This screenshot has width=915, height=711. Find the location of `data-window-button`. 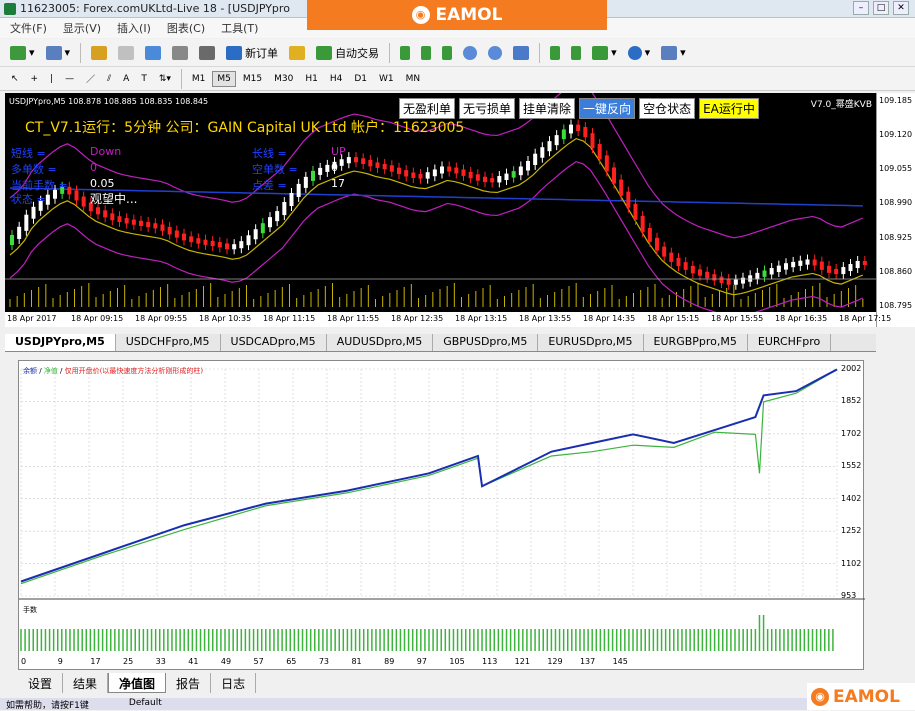

data-window-button is located at coordinates (126, 53).